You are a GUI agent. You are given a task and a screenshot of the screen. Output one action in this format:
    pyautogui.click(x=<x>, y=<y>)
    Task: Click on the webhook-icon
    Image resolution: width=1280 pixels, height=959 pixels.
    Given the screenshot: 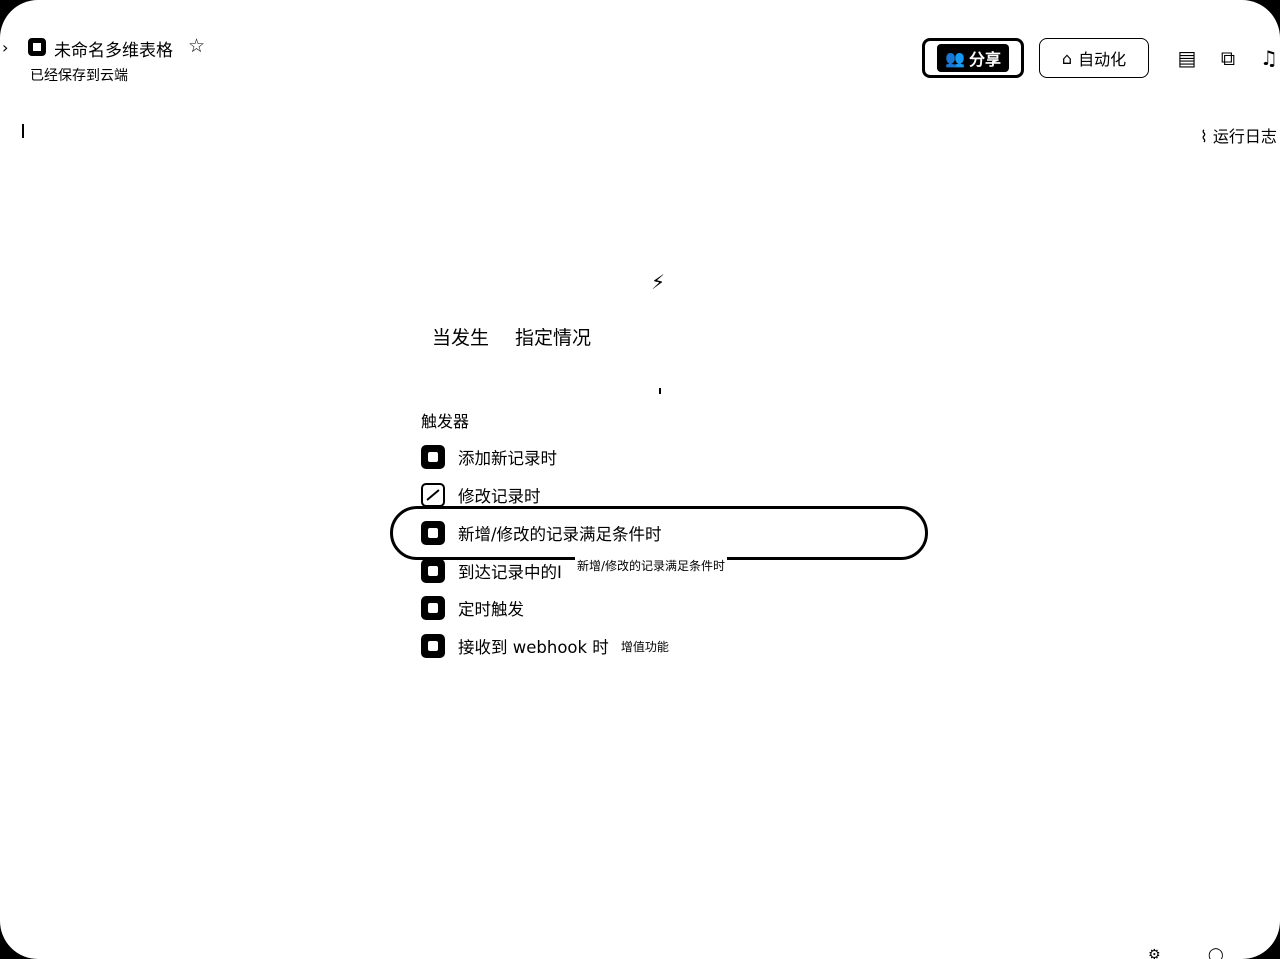 What is the action you would take?
    pyautogui.click(x=433, y=646)
    